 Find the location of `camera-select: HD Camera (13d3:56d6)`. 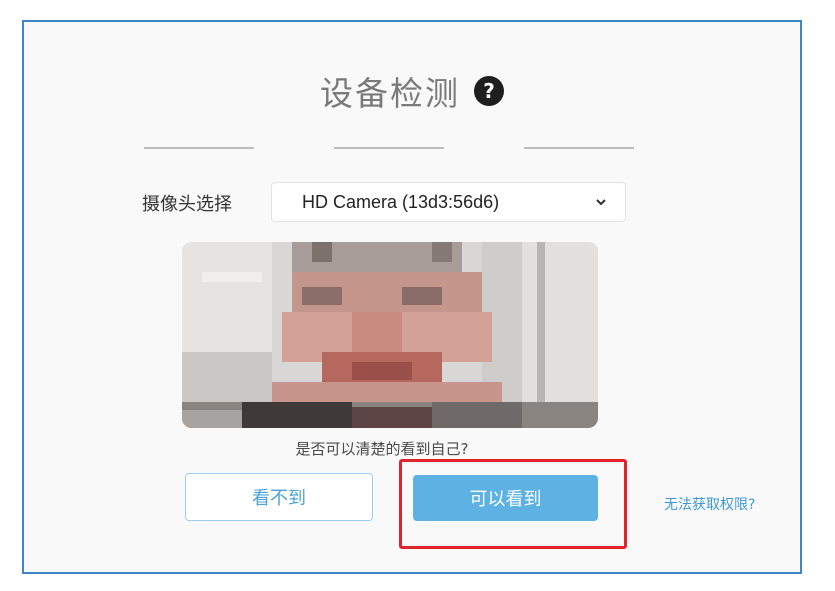

camera-select: HD Camera (13d3:56d6) is located at coordinates (448, 202).